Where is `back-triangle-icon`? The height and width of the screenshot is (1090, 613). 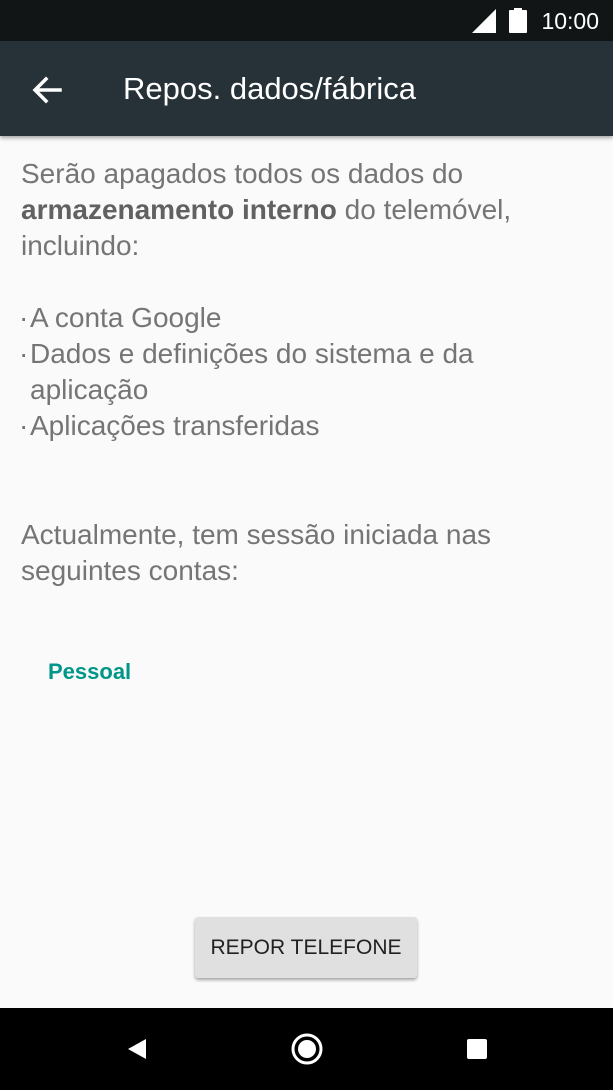 back-triangle-icon is located at coordinates (137, 1049).